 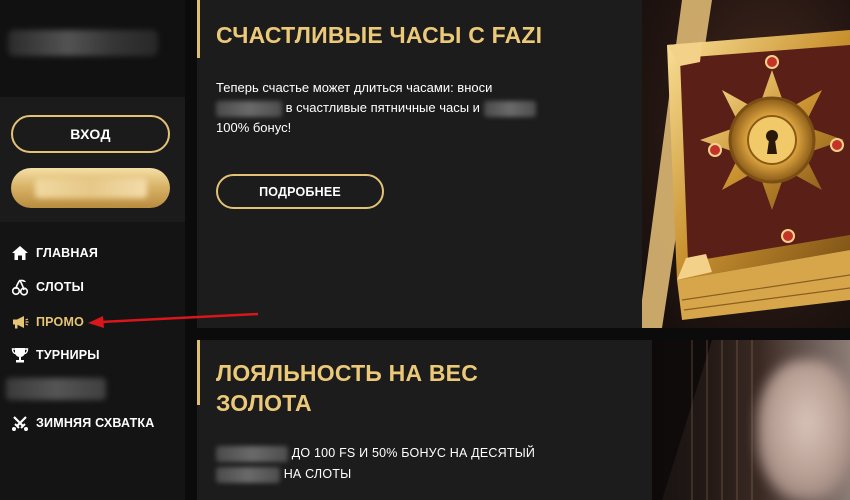 I want to click on sidebar-item-blurred, so click(x=56, y=389).